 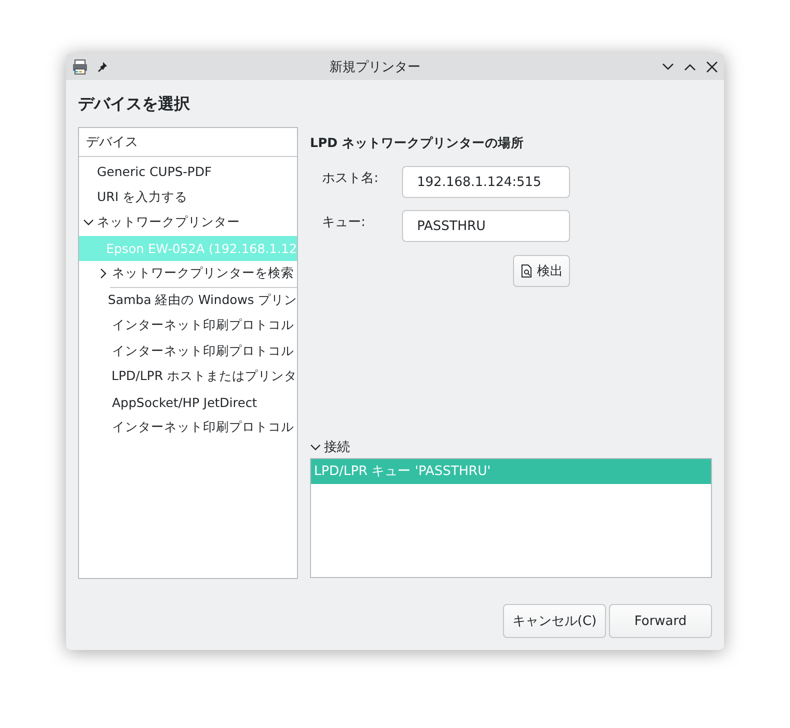 What do you see at coordinates (375, 67) in the screenshot?
I see `window-title: 新規プリンター` at bounding box center [375, 67].